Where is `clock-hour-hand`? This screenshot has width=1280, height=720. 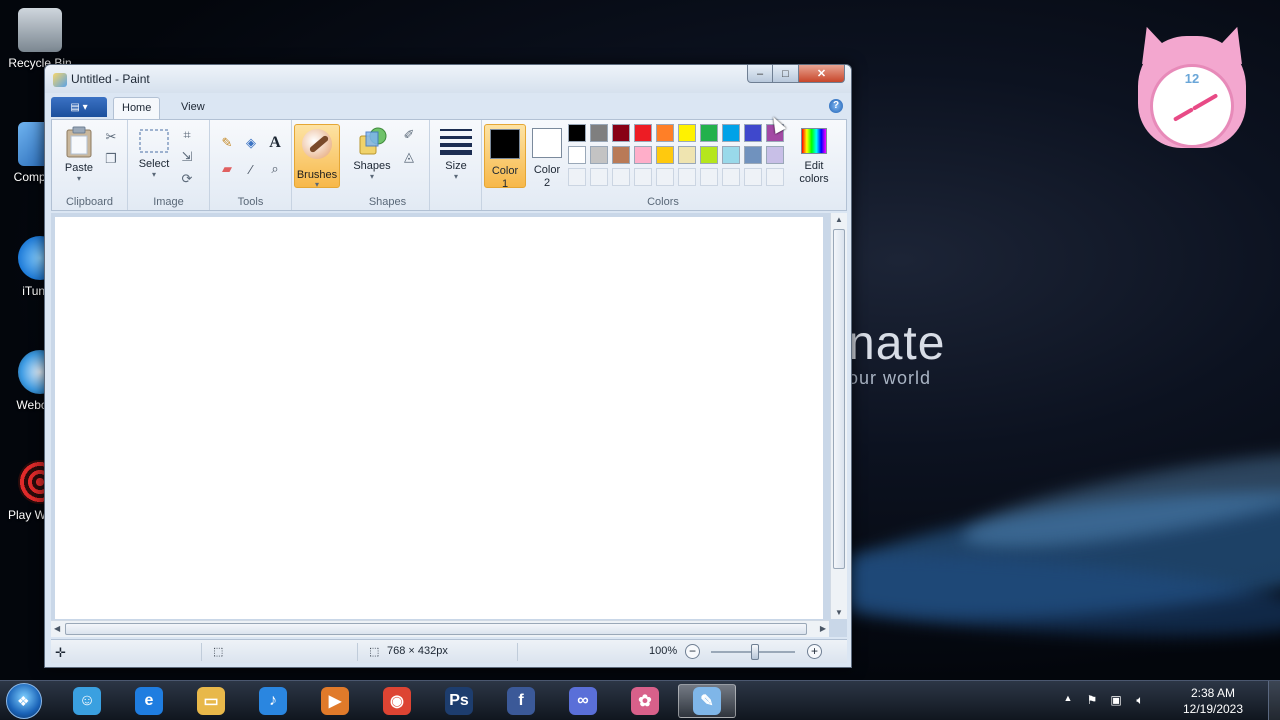
clock-hour-hand is located at coordinates (1183, 114).